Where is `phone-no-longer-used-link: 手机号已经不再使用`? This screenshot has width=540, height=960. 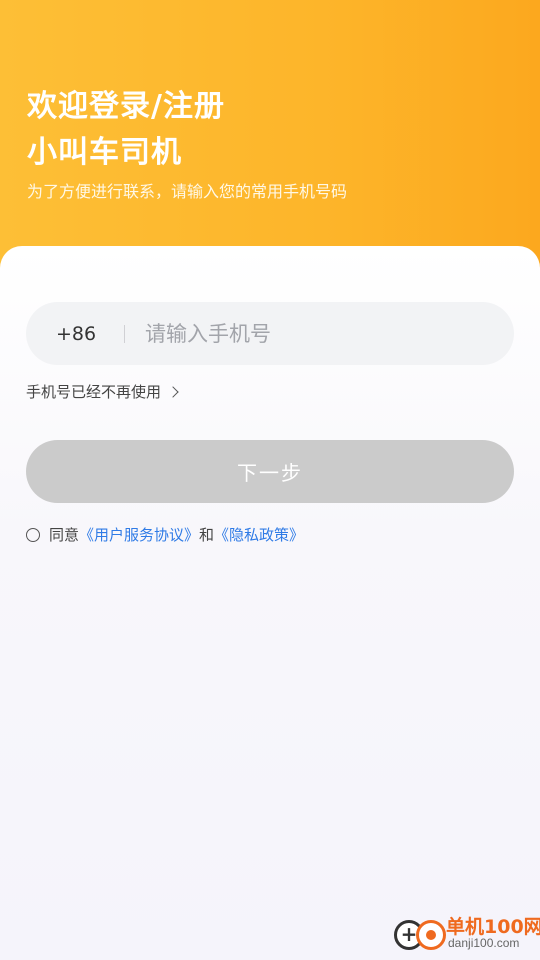
phone-no-longer-used-link: 手机号已经不再使用 is located at coordinates (102, 392).